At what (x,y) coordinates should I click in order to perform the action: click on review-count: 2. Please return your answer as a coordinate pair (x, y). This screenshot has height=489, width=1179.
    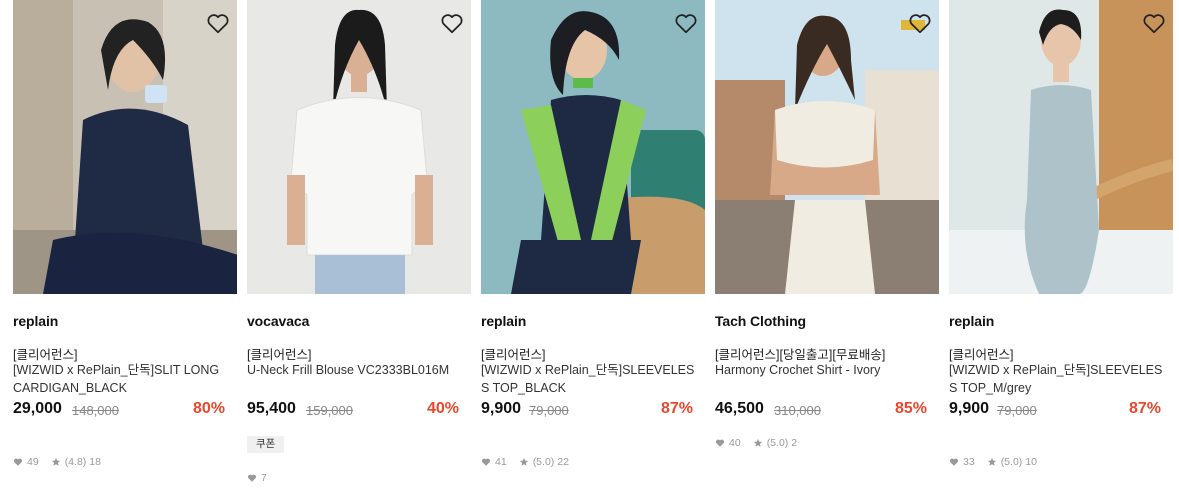
    Looking at the image, I should click on (794, 443).